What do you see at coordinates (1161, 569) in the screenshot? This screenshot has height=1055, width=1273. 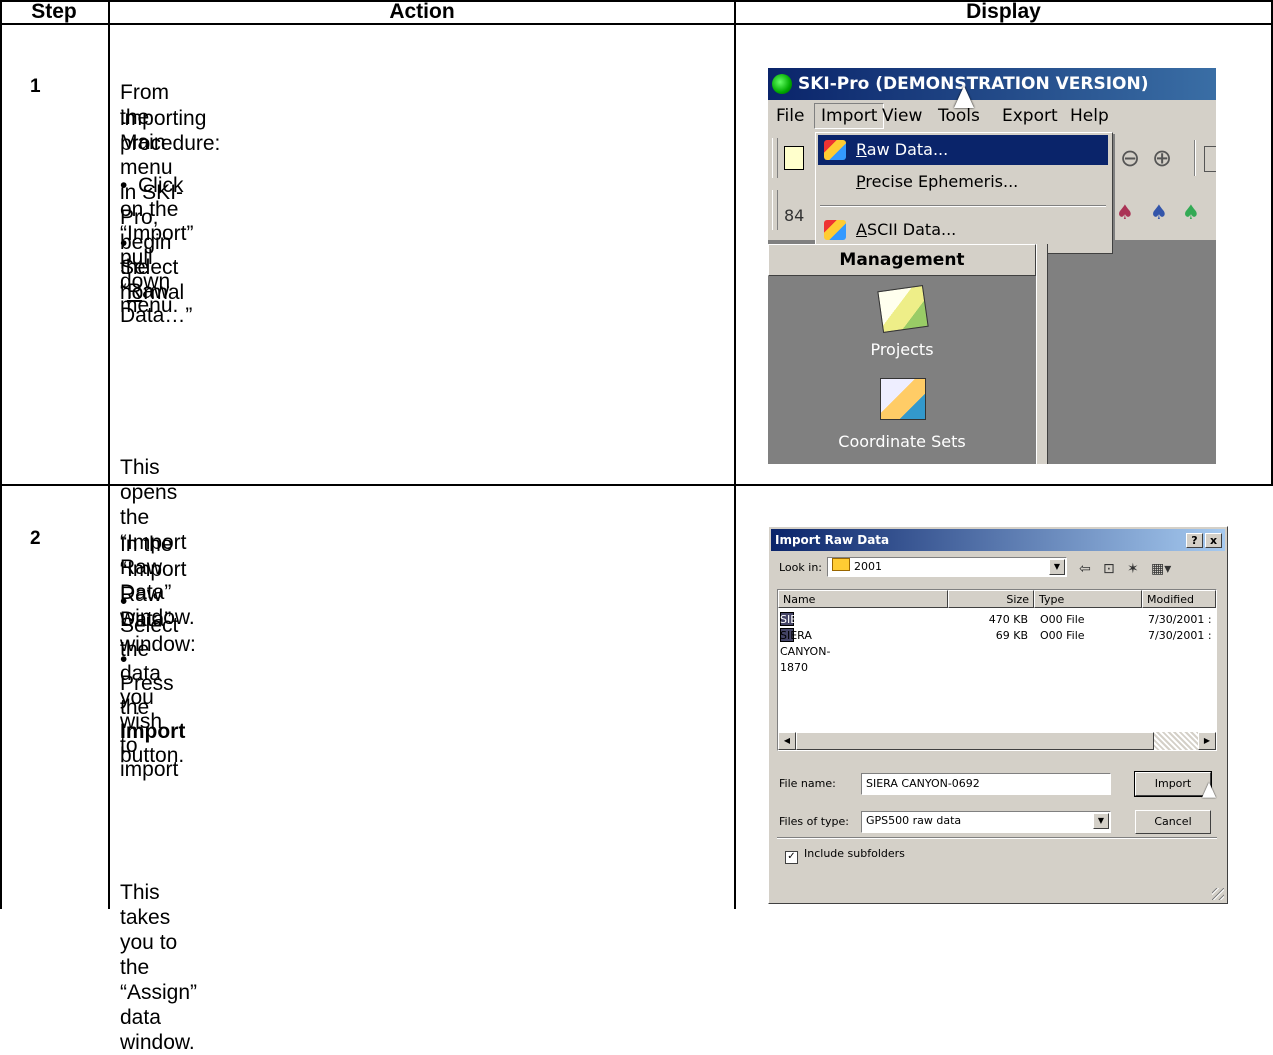 I see `view-menu-icon: ▦▾` at bounding box center [1161, 569].